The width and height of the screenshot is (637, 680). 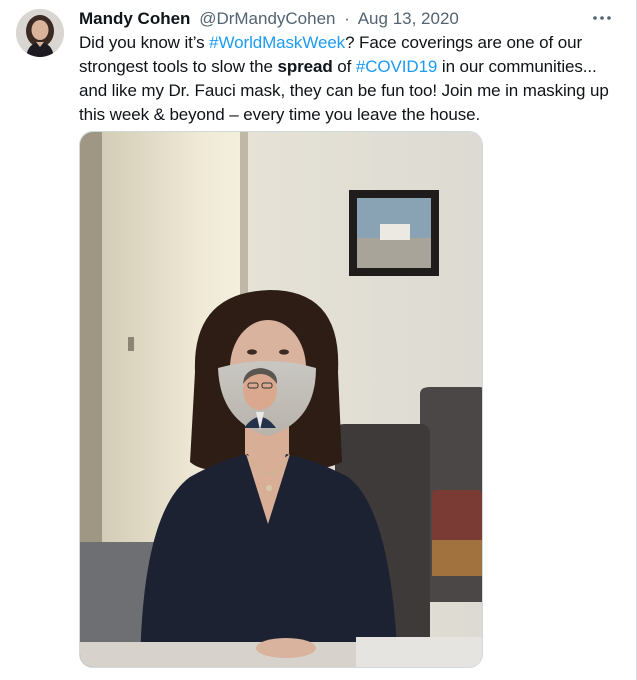 I want to click on tweet-text-part: Did you know it’s, so click(x=144, y=42).